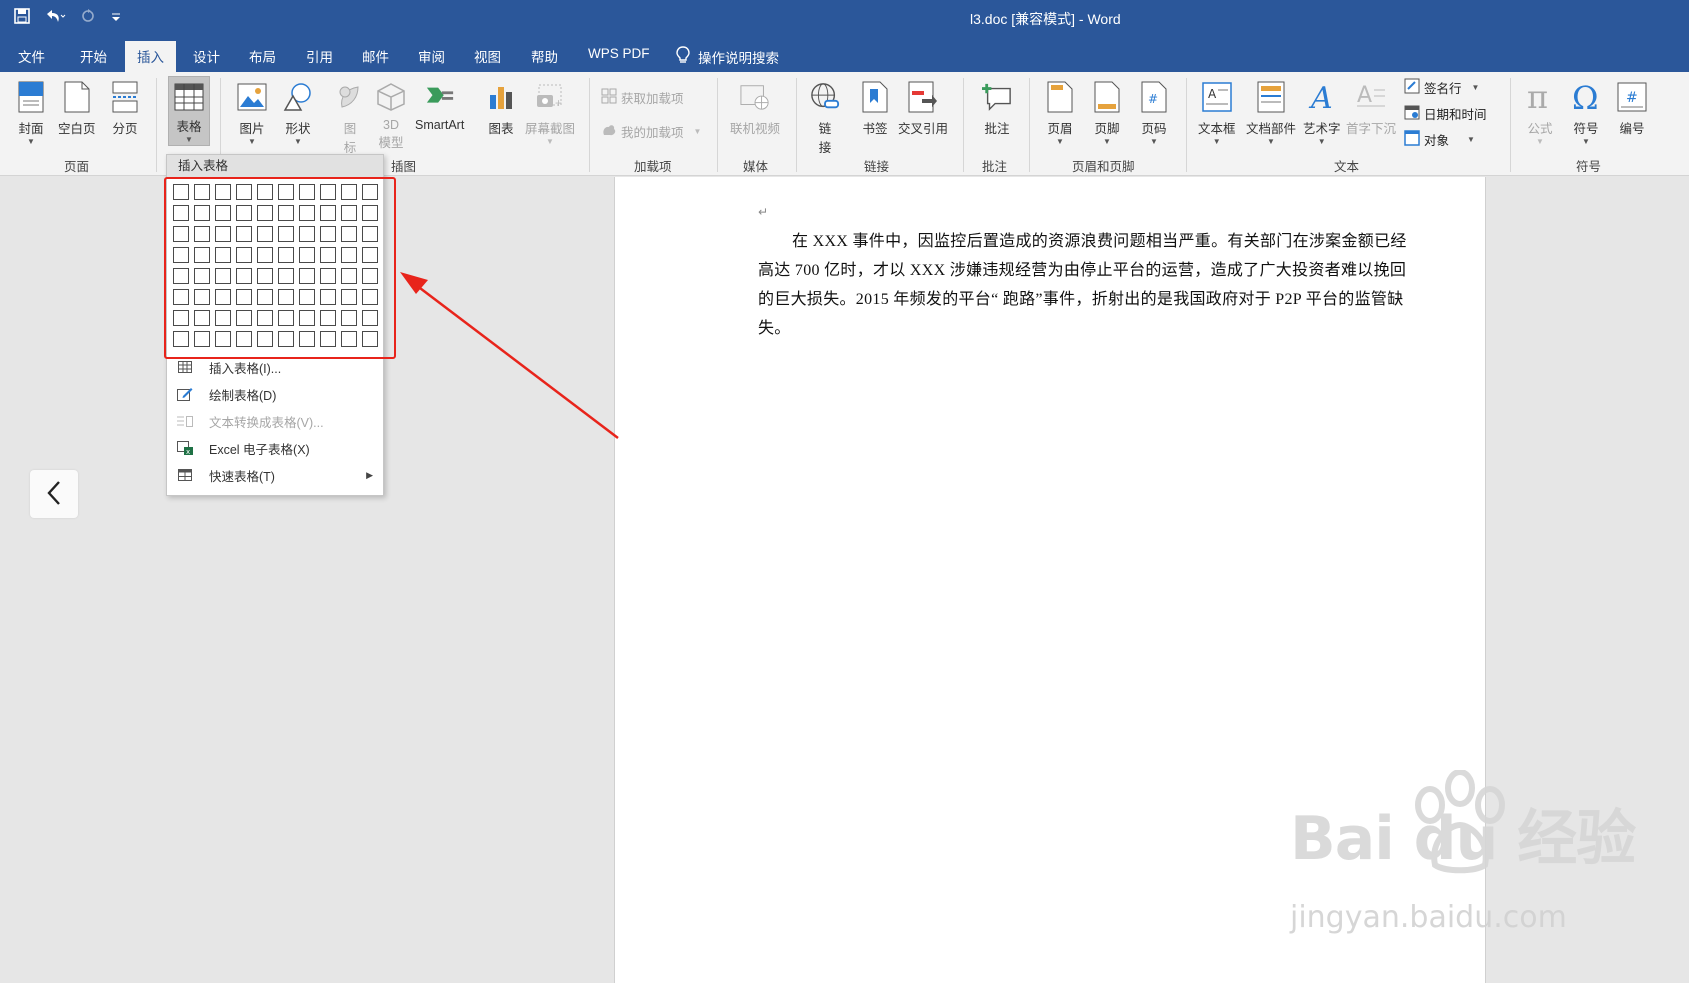 This screenshot has width=1689, height=983. Describe the element at coordinates (1540, 113) in the screenshot. I see `equation-button: π 公式 ▼` at that location.